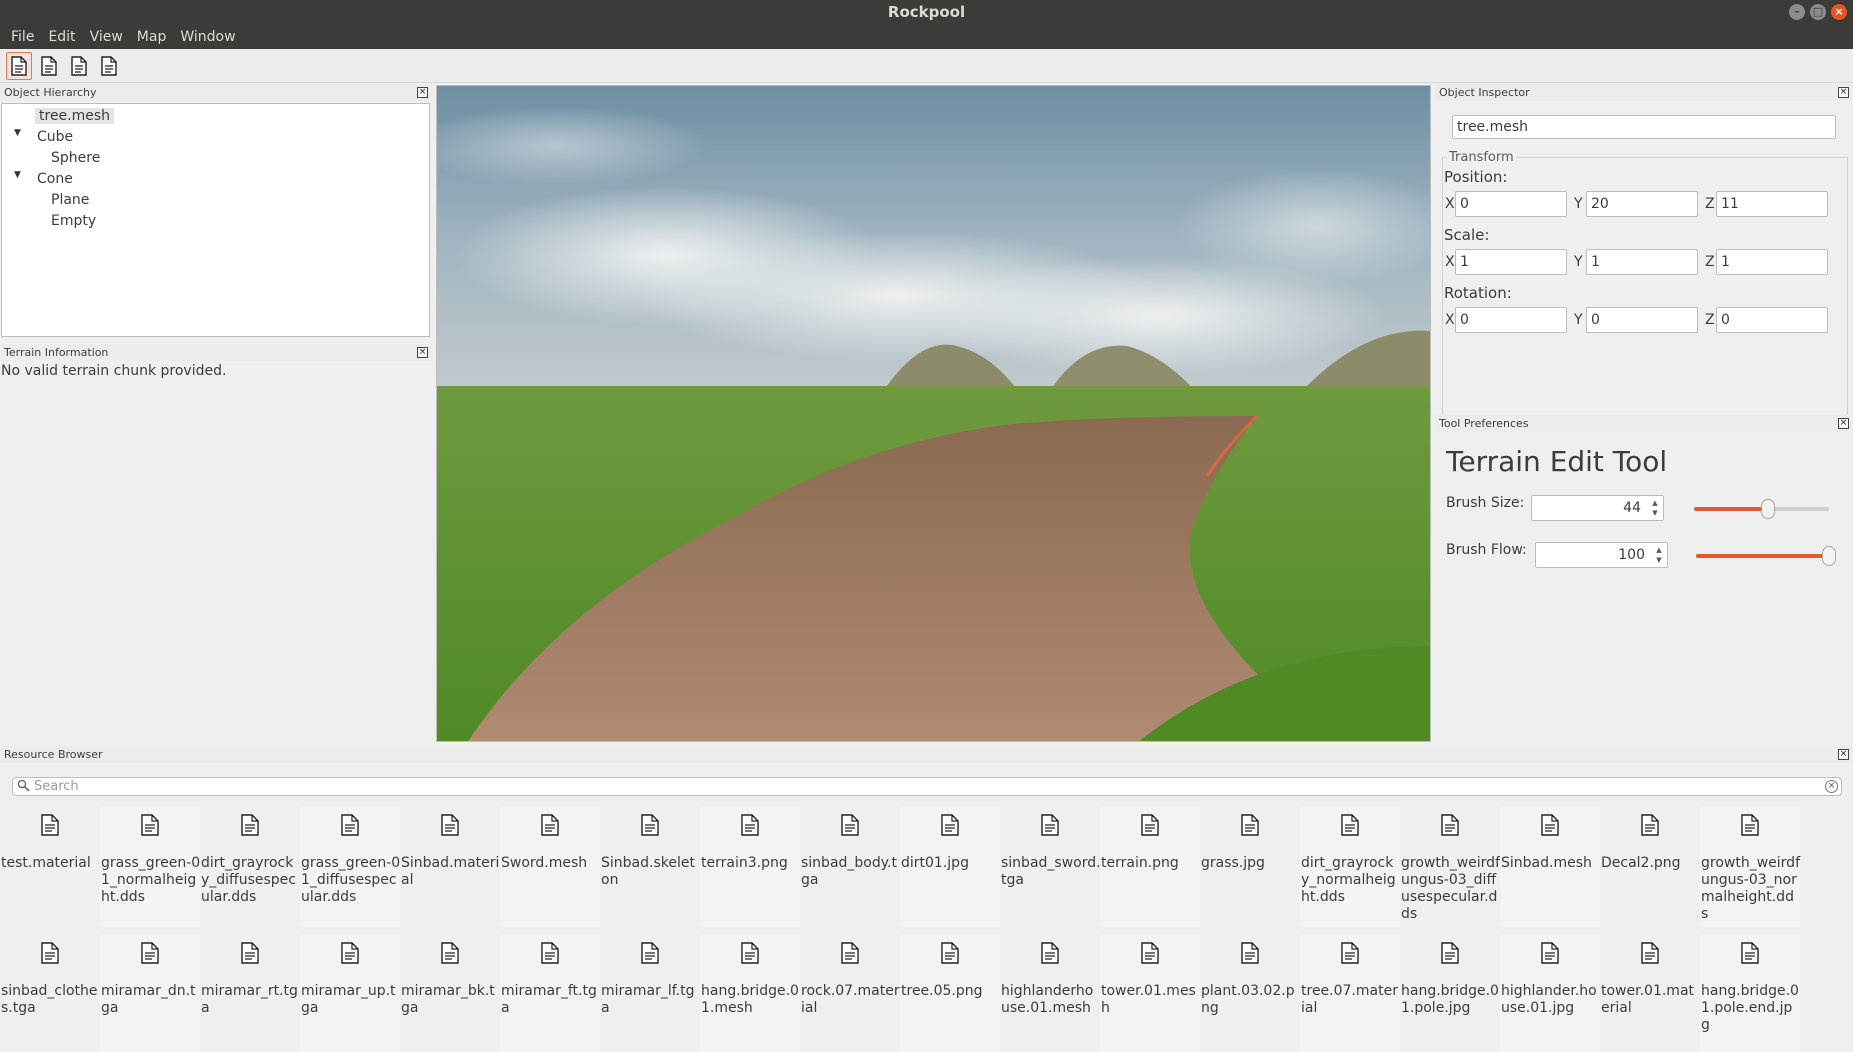 The image size is (1853, 1052). Describe the element at coordinates (250, 867) in the screenshot. I see `resource-item: dirt_grayrocky_diffusespecular.dds` at that location.